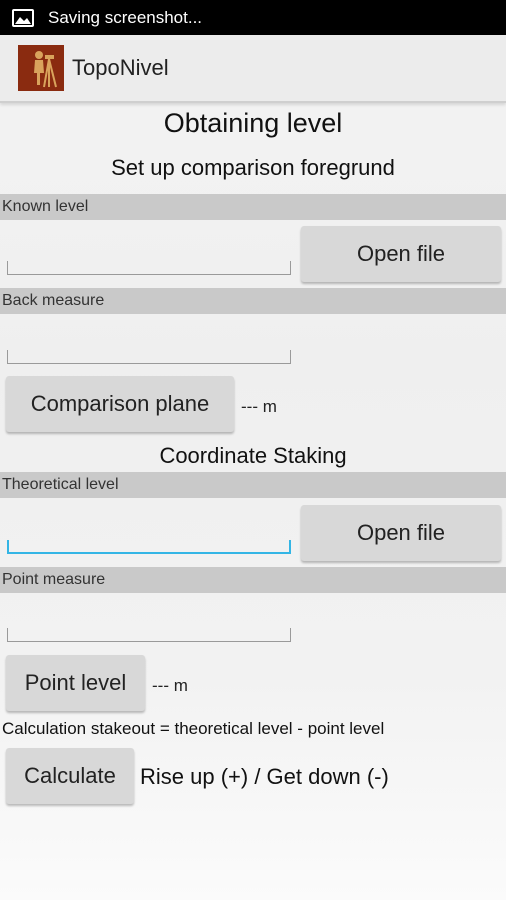 This screenshot has height=900, width=506. Describe the element at coordinates (253, 207) in the screenshot. I see `known-level-label: Known level` at that location.